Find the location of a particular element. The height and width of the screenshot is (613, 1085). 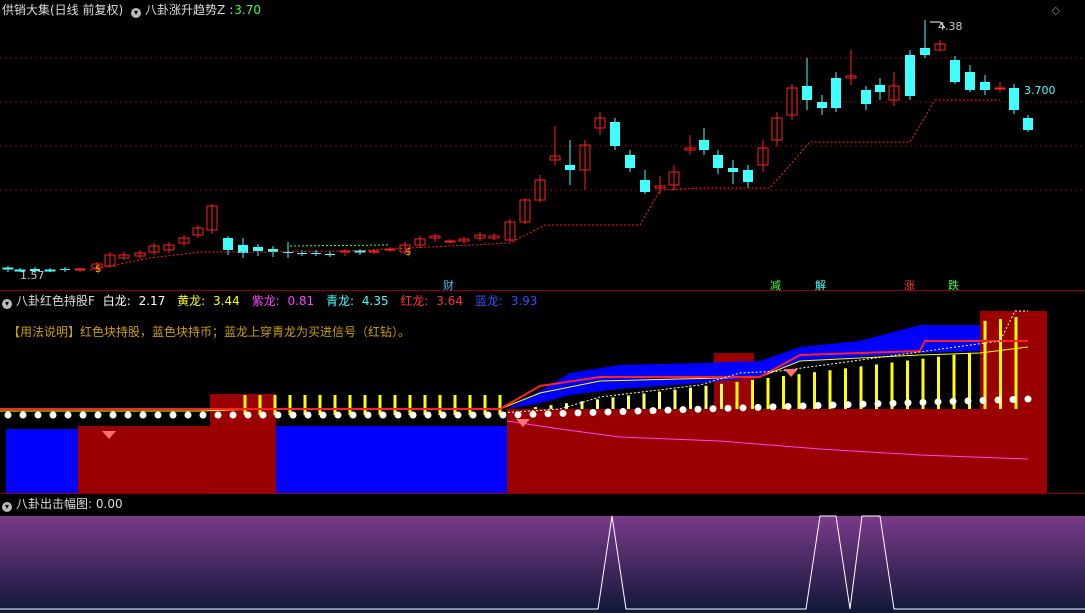

main-panel-header: 供销大集(日线 前复权) ▾ 八卦涨升趋势Z:3.70 is located at coordinates (132, 10).